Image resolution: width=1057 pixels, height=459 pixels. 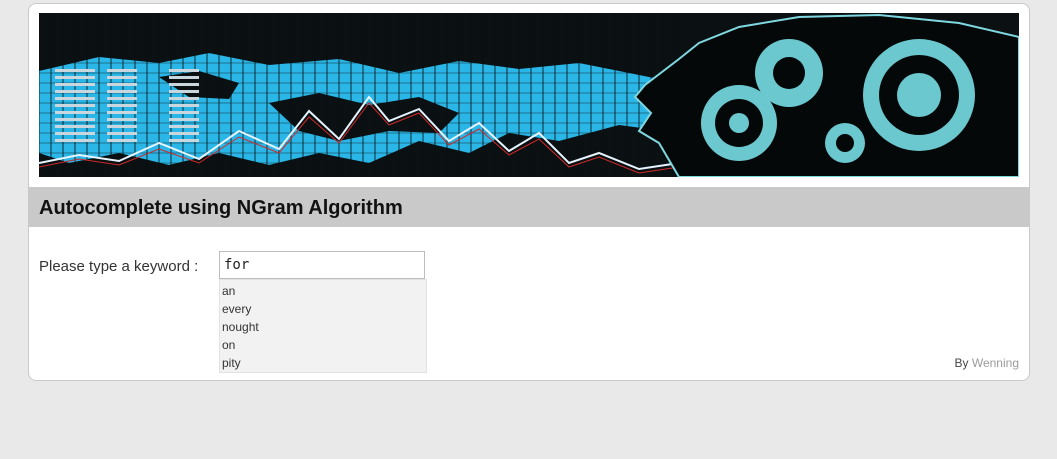 What do you see at coordinates (995, 363) in the screenshot?
I see `author-link: Wenning` at bounding box center [995, 363].